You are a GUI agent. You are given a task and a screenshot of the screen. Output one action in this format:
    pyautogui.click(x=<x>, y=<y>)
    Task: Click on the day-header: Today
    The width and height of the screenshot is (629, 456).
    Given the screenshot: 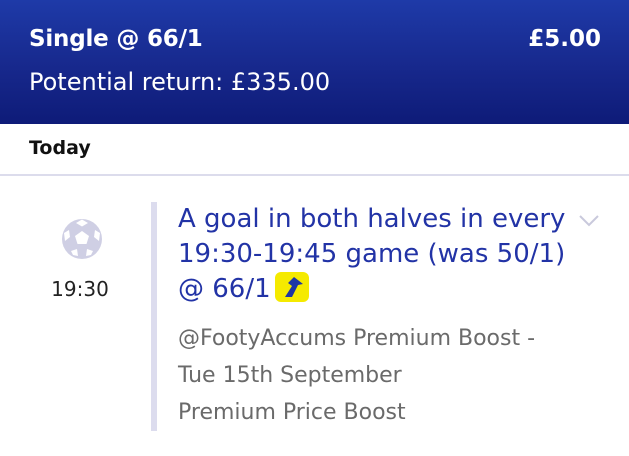 What is the action you would take?
    pyautogui.click(x=314, y=150)
    